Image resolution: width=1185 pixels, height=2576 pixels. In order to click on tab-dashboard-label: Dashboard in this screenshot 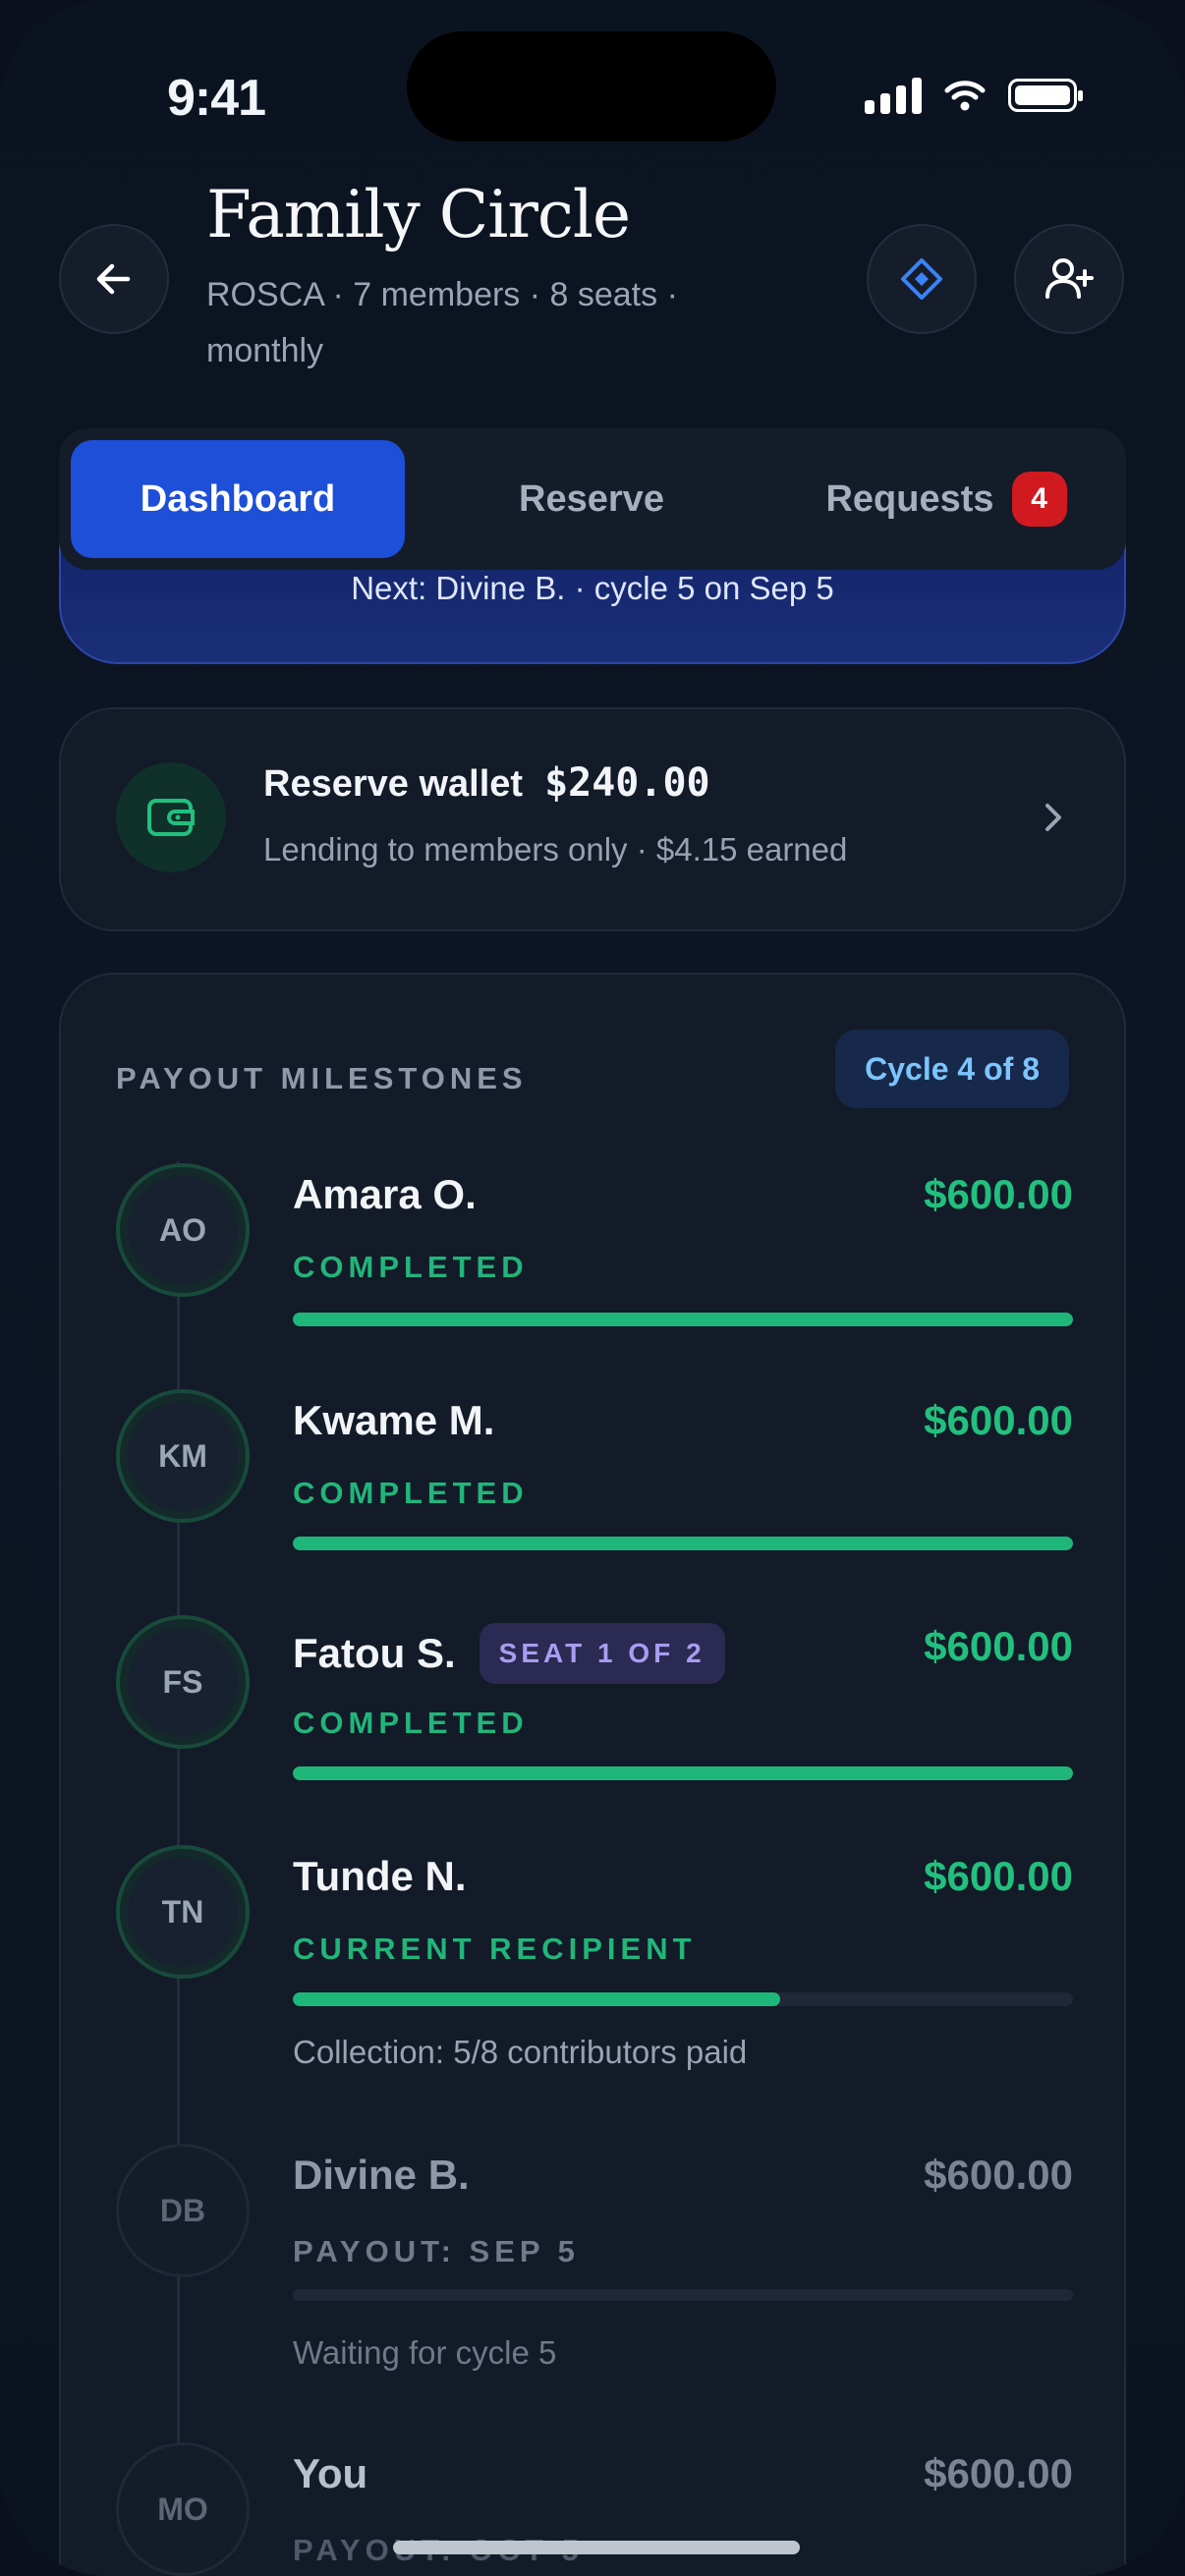, I will do `click(238, 498)`.